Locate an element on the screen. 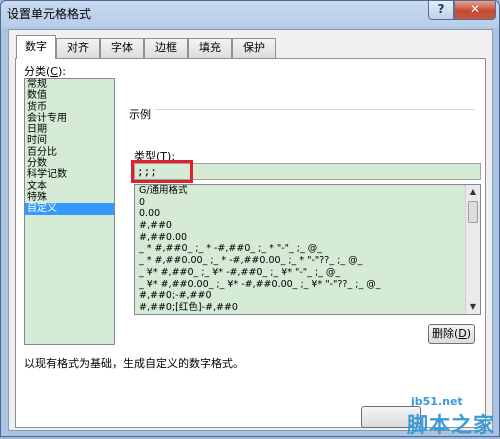 Image resolution: width=500 pixels, height=439 pixels. scroll-up-icon: ▲ is located at coordinates (473, 192).